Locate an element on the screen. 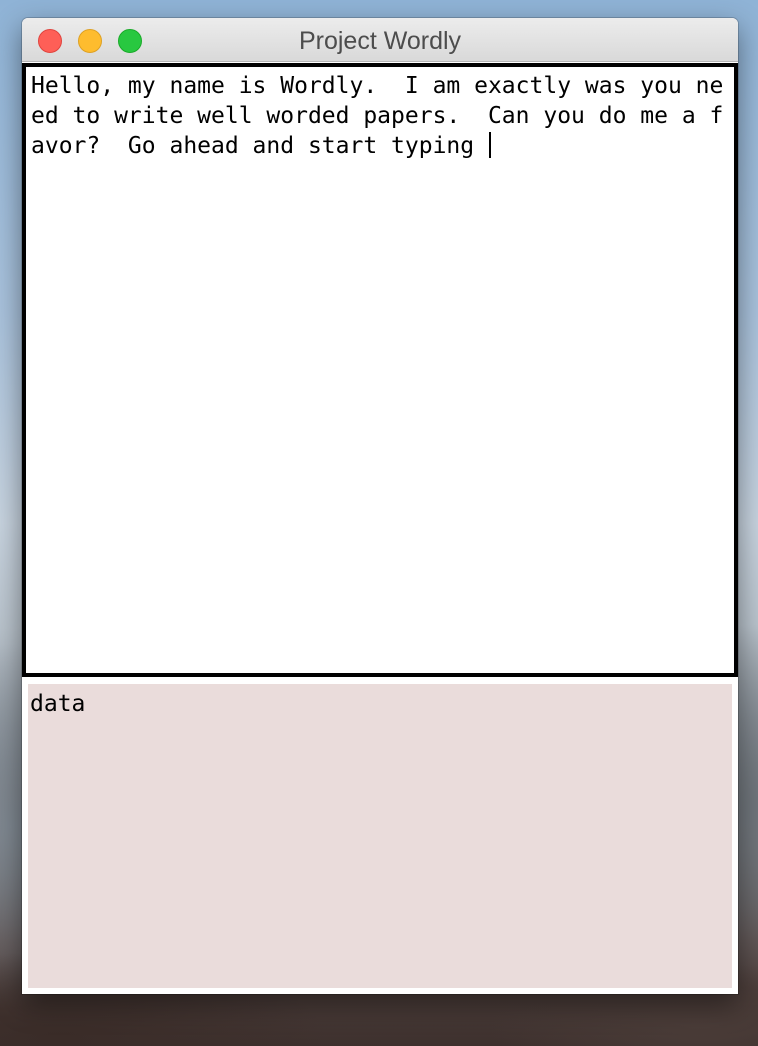  window-title: Project Wordly is located at coordinates (380, 41).